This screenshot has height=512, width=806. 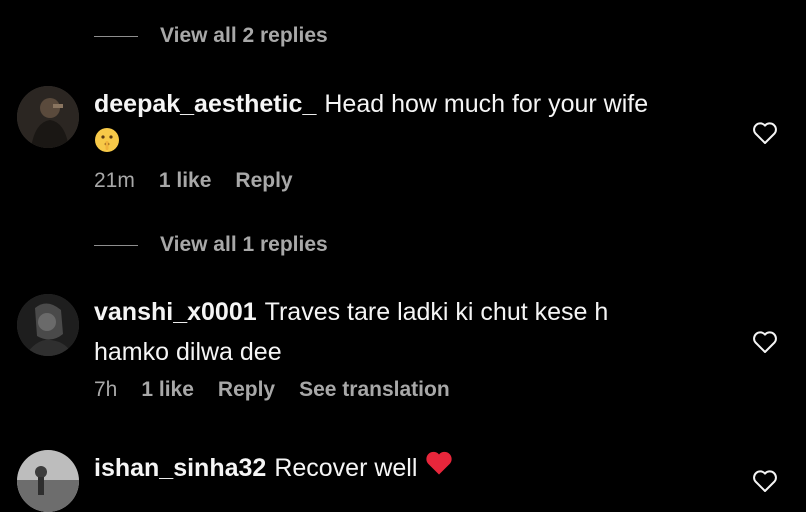 I want to click on shushing-face-emoji-icon, so click(x=107, y=145).